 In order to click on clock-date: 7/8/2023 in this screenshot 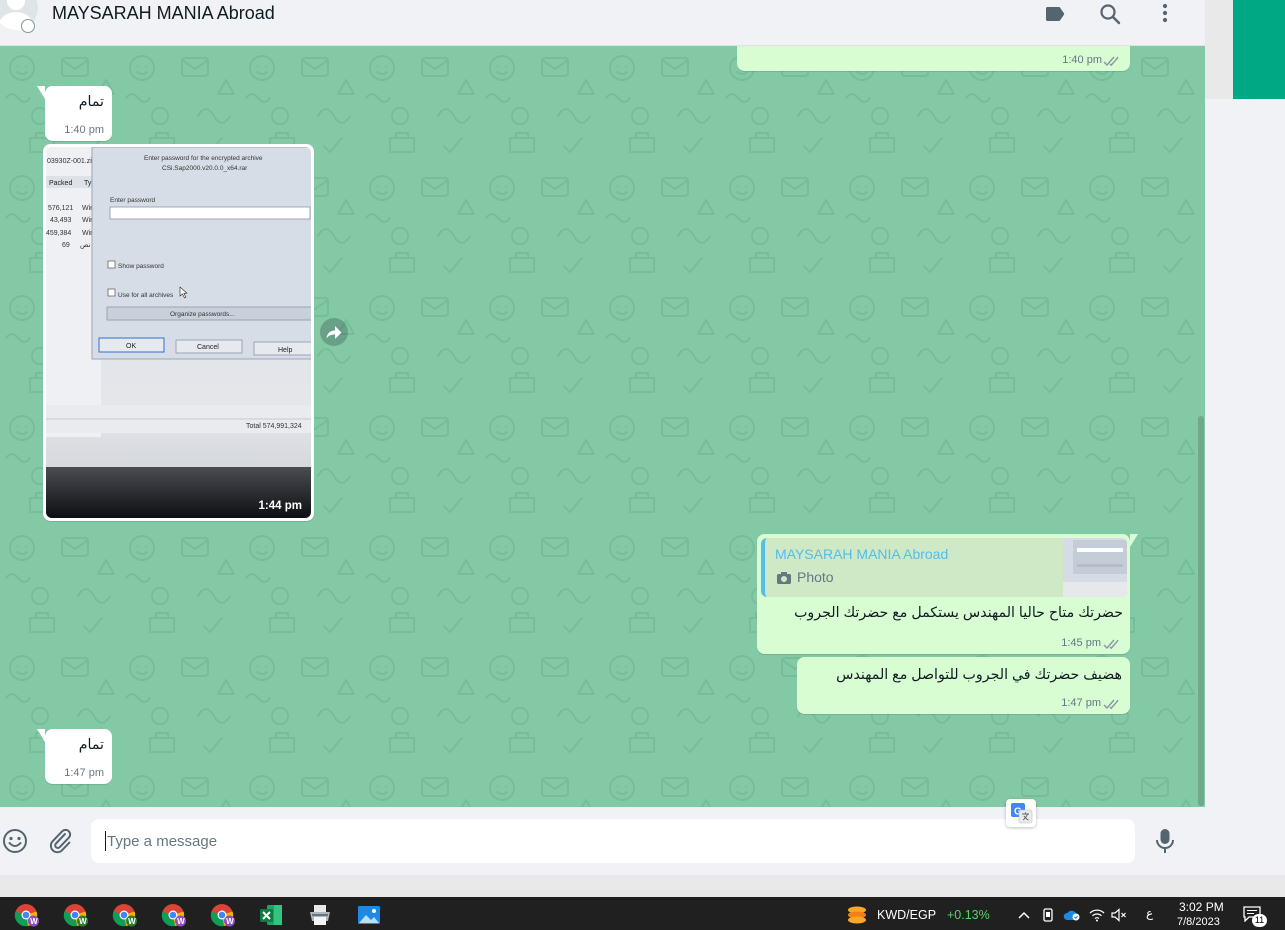, I will do `click(1198, 922)`.